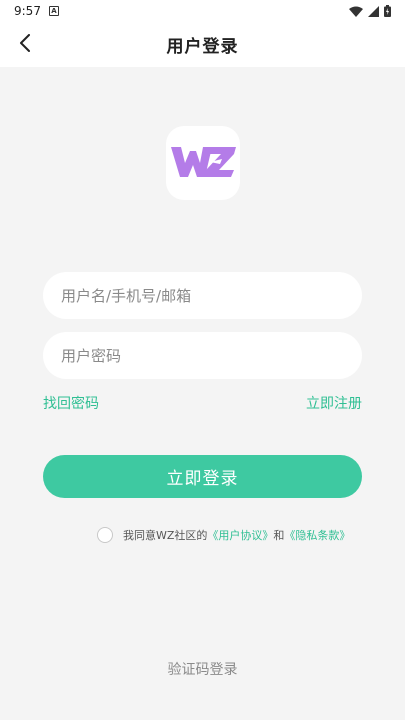 This screenshot has height=720, width=405. What do you see at coordinates (387, 11) in the screenshot?
I see `battery-charging-icon` at bounding box center [387, 11].